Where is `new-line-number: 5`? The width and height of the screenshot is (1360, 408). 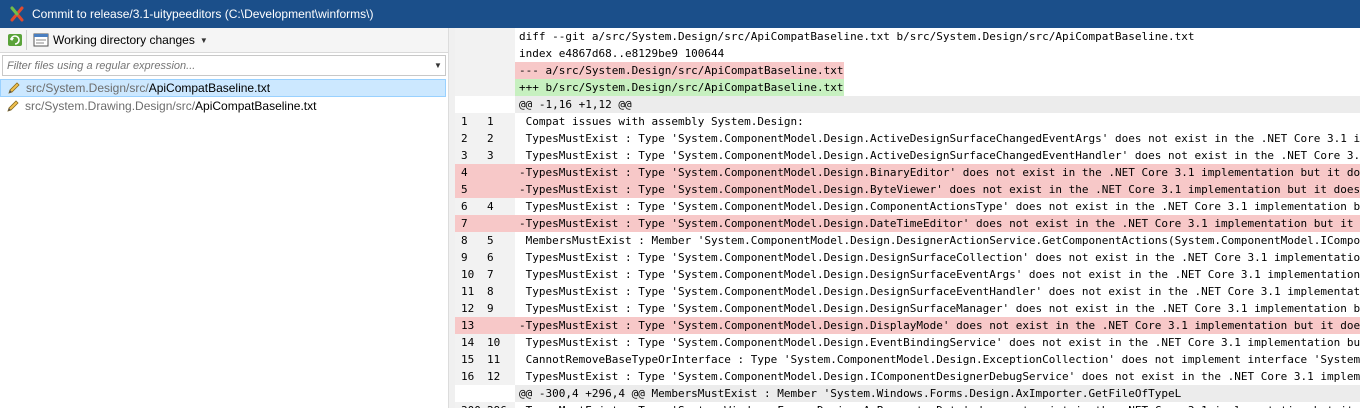
new-line-number: 5 is located at coordinates (490, 240).